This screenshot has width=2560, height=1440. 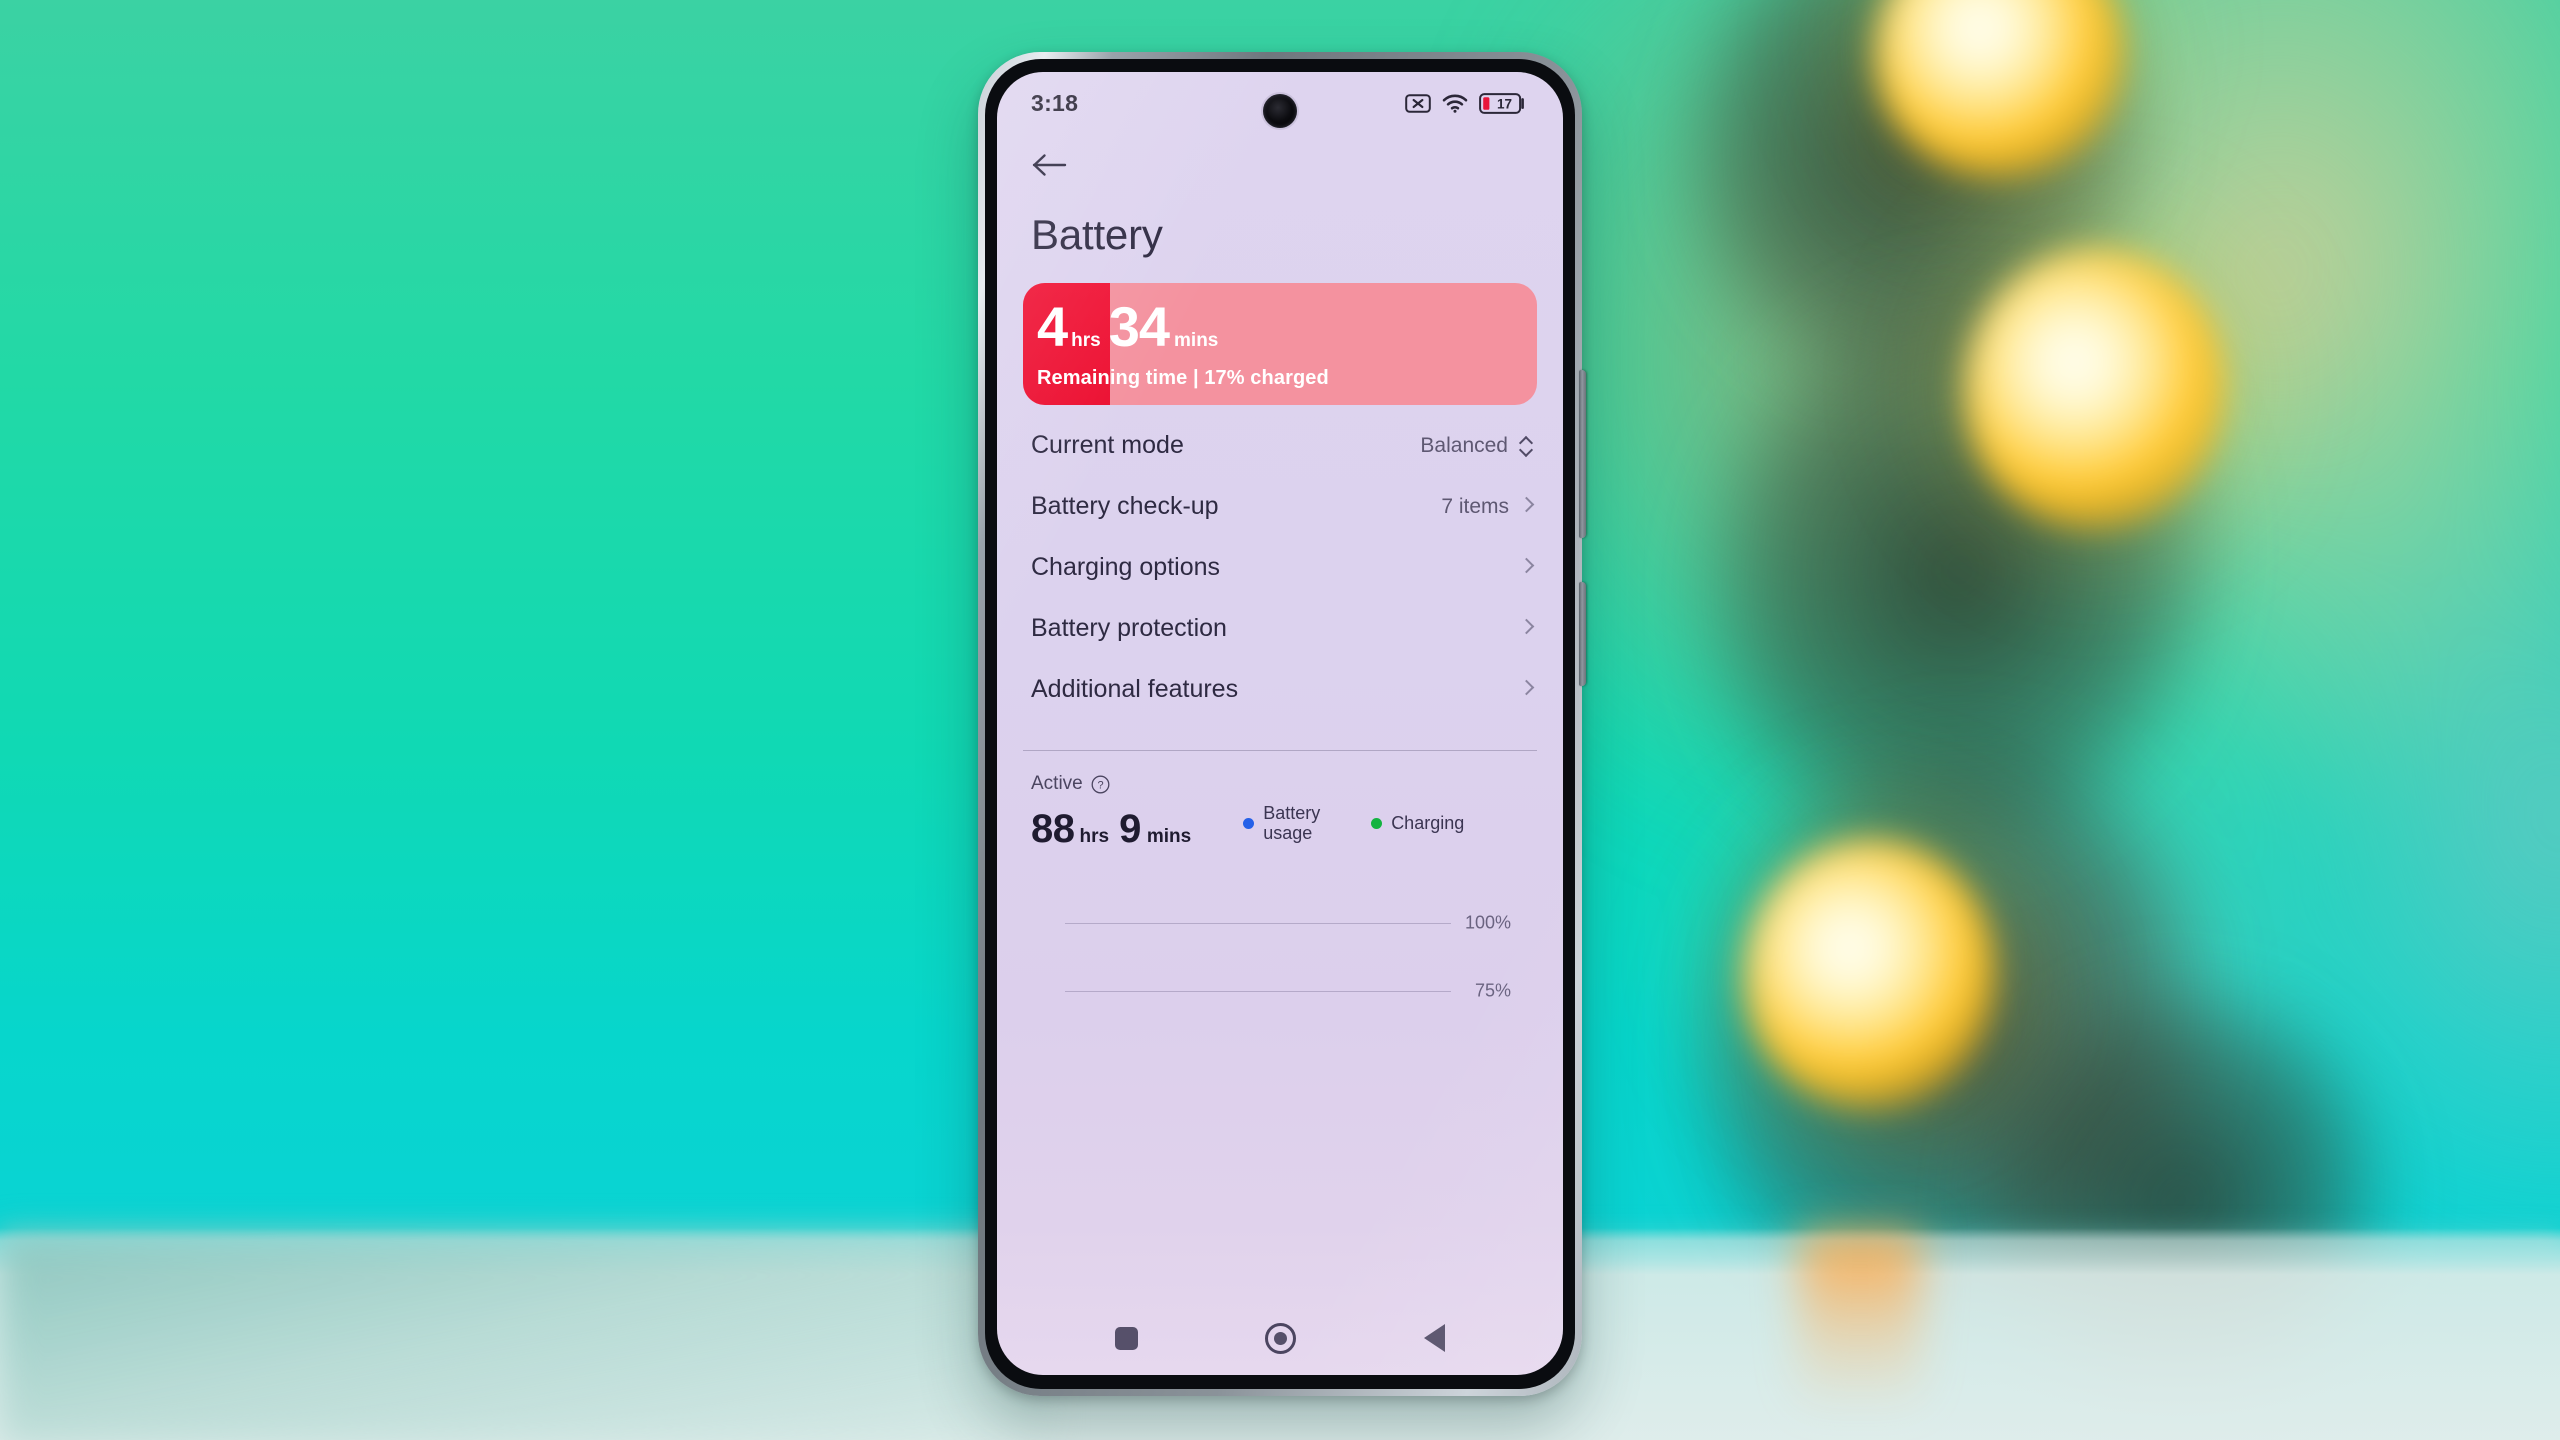 What do you see at coordinates (1464, 445) in the screenshot?
I see `row-value: Balanced` at bounding box center [1464, 445].